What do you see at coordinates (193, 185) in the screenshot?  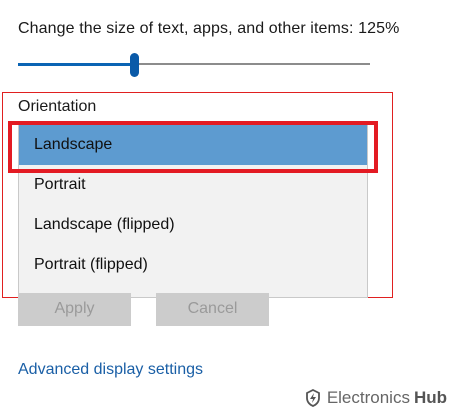 I see `orientation-option-portrait: Portrait` at bounding box center [193, 185].